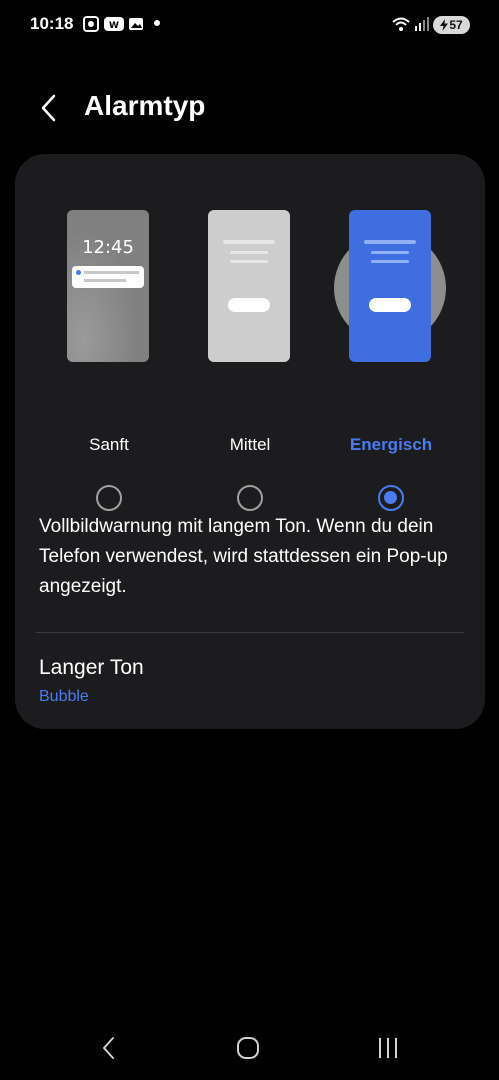 The image size is (499, 1080). I want to click on option-energisch: Energisch, so click(390, 360).